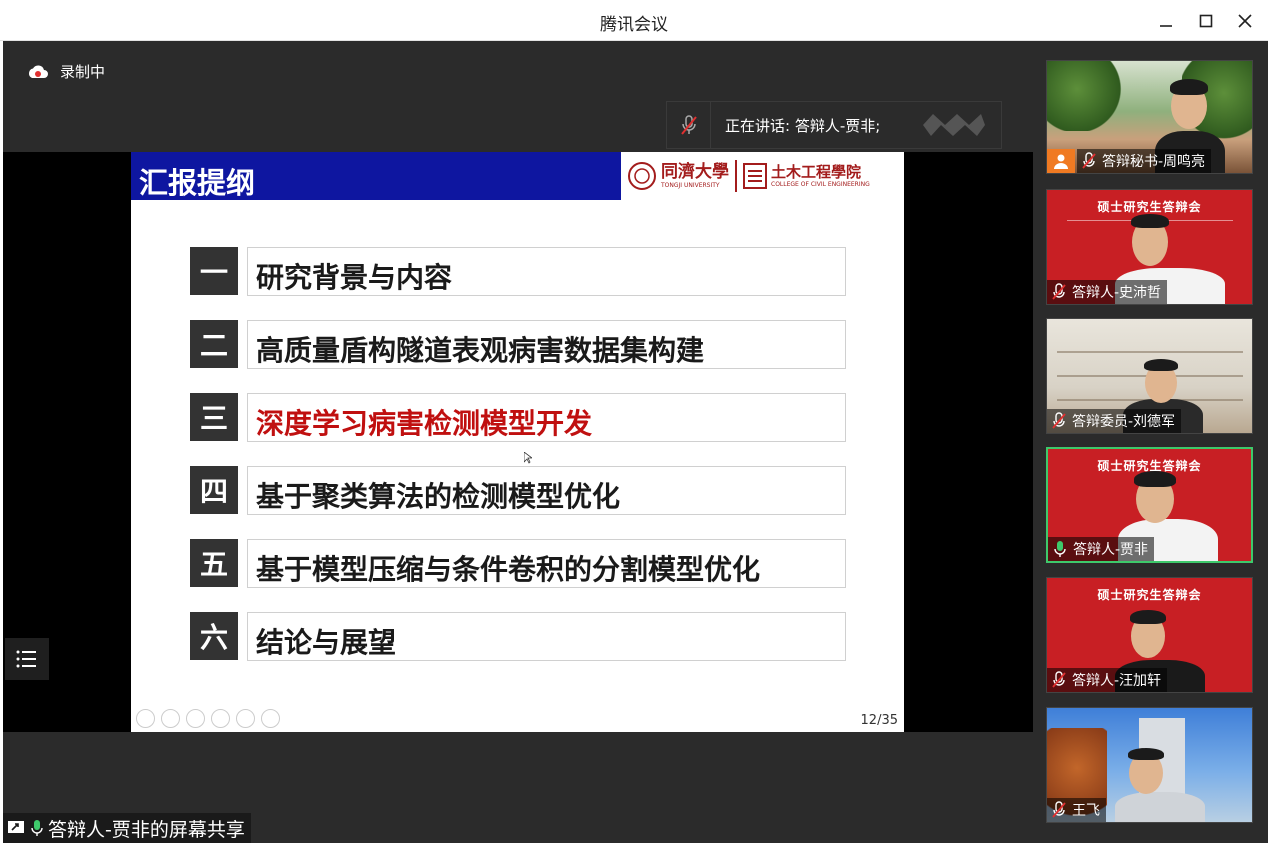 The image size is (1268, 846). What do you see at coordinates (208, 718) in the screenshot?
I see `slide-controls` at bounding box center [208, 718].